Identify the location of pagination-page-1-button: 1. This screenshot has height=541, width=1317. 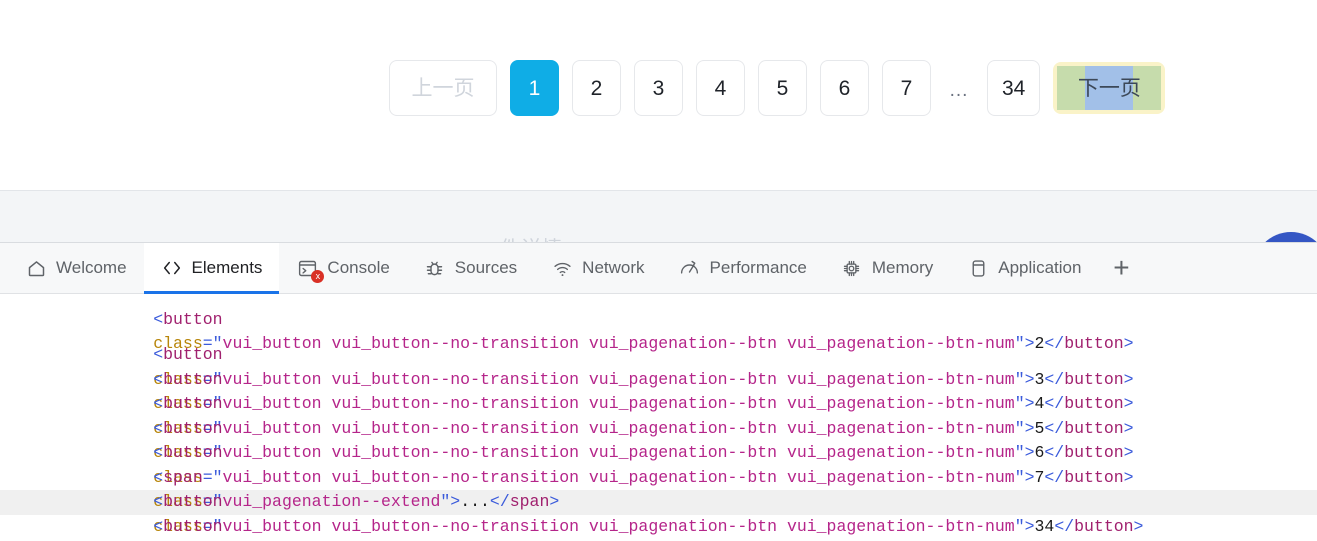
(534, 88).